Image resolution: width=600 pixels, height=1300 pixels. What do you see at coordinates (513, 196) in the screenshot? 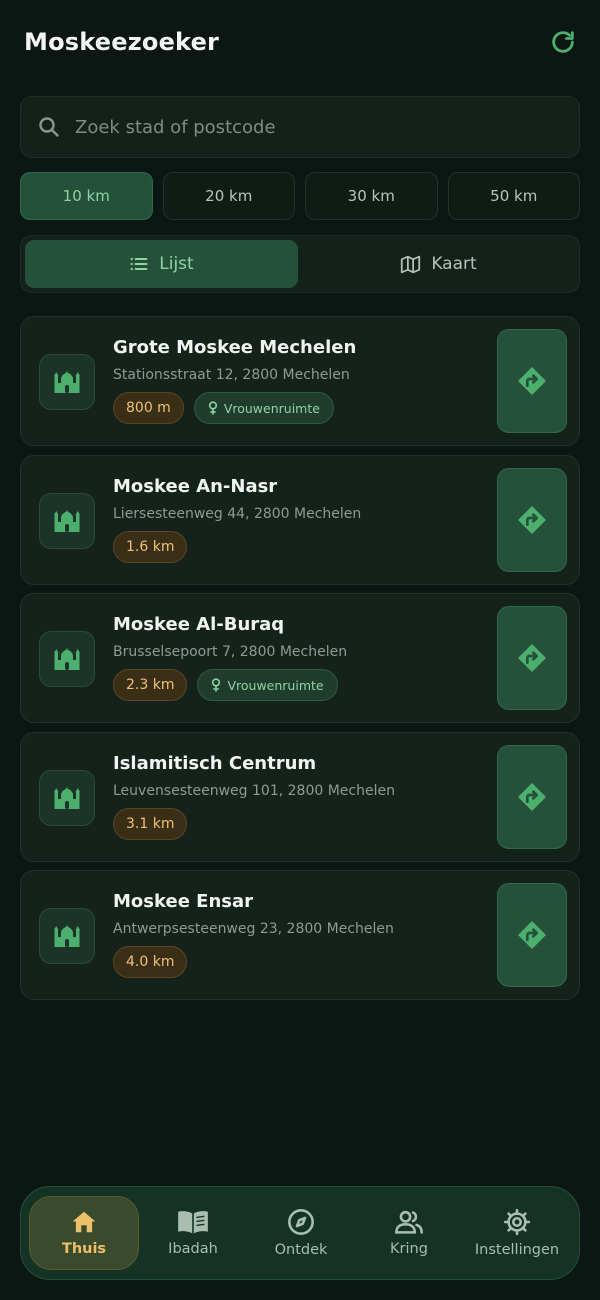
I see `radius-chip-50: 50 km` at bounding box center [513, 196].